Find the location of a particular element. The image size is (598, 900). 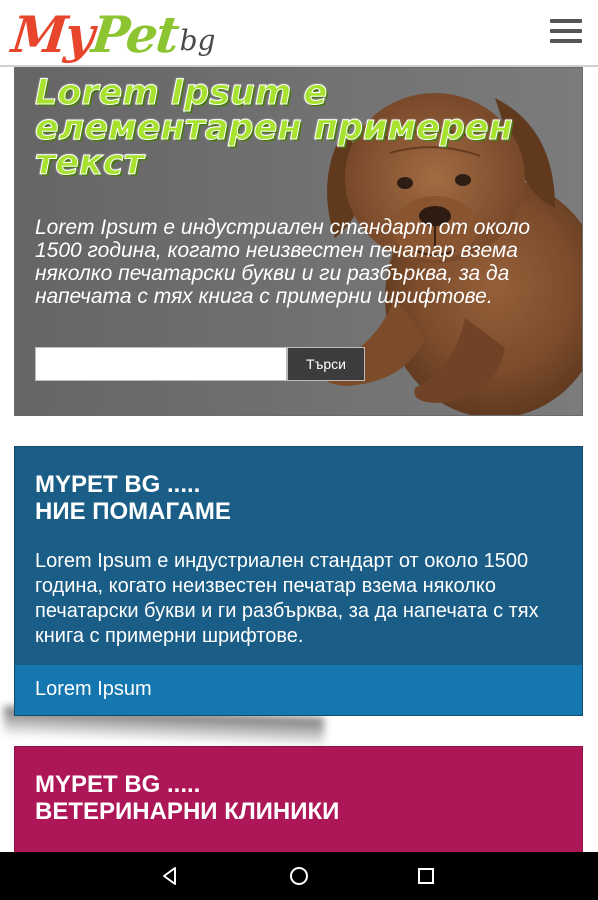

help-card-title-line2: НИЕ ПОМАГАМЕ is located at coordinates (133, 511).